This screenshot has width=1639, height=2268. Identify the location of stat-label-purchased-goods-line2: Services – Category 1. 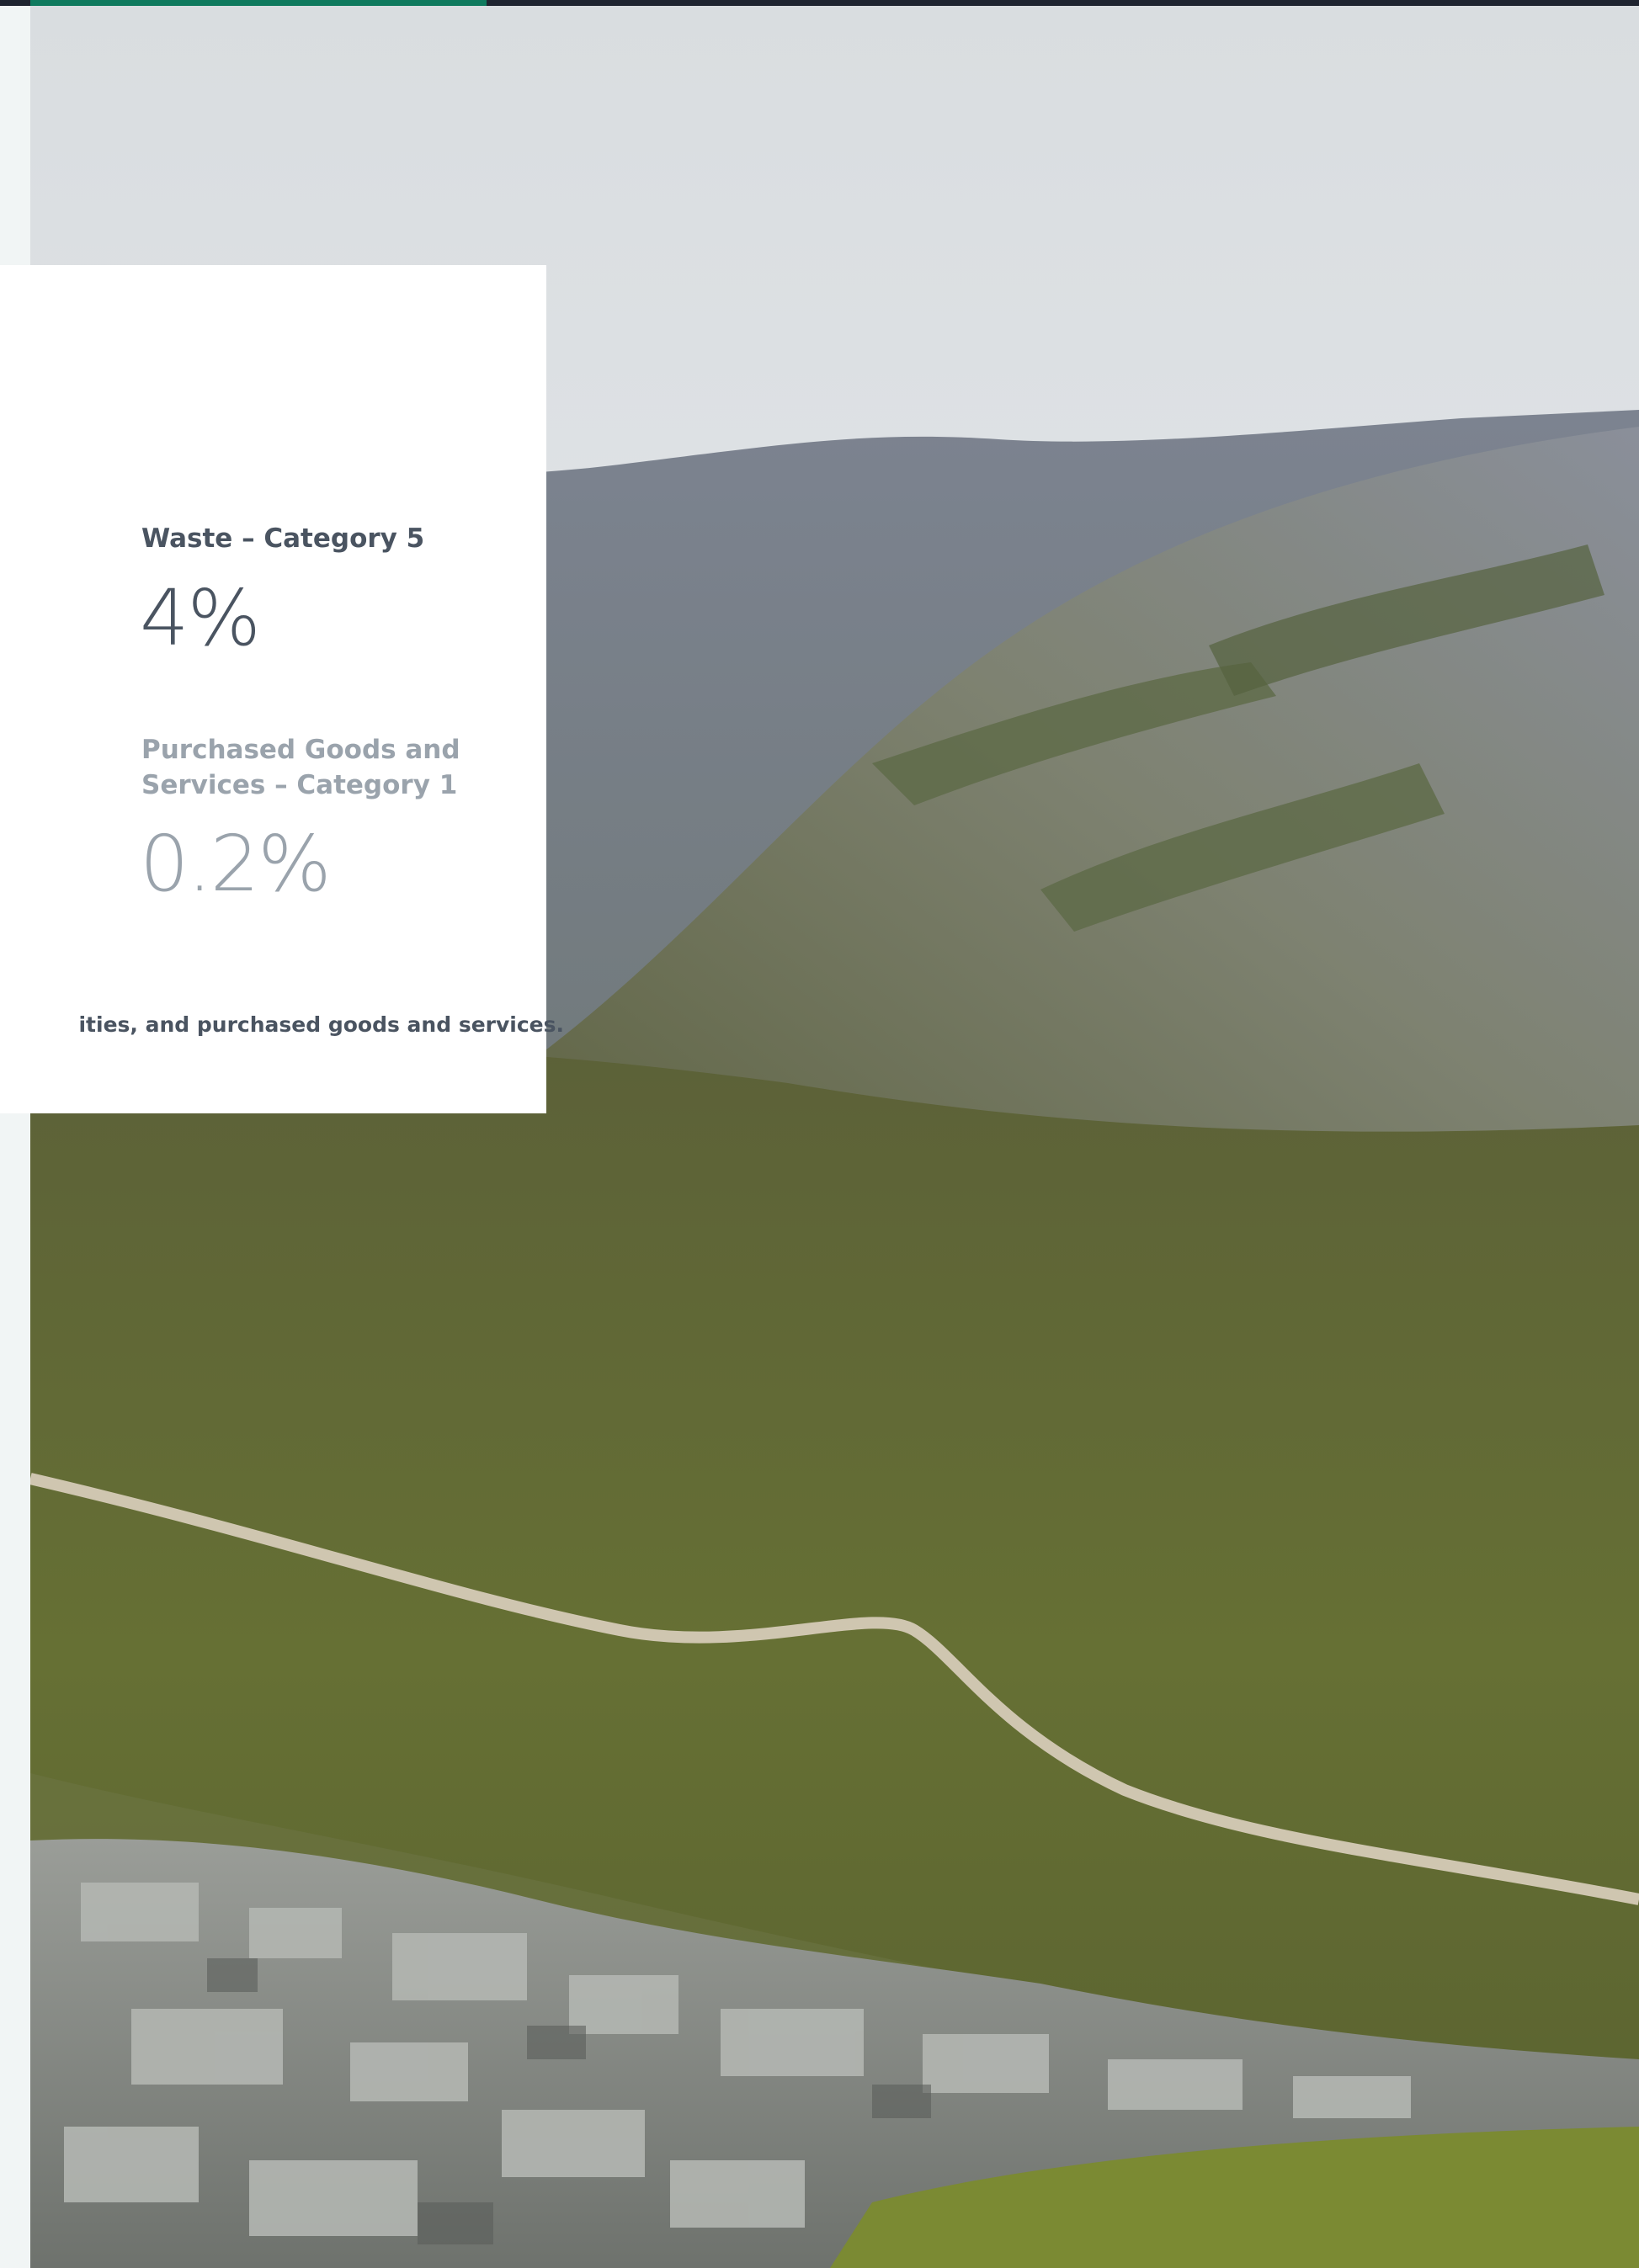
(299, 785).